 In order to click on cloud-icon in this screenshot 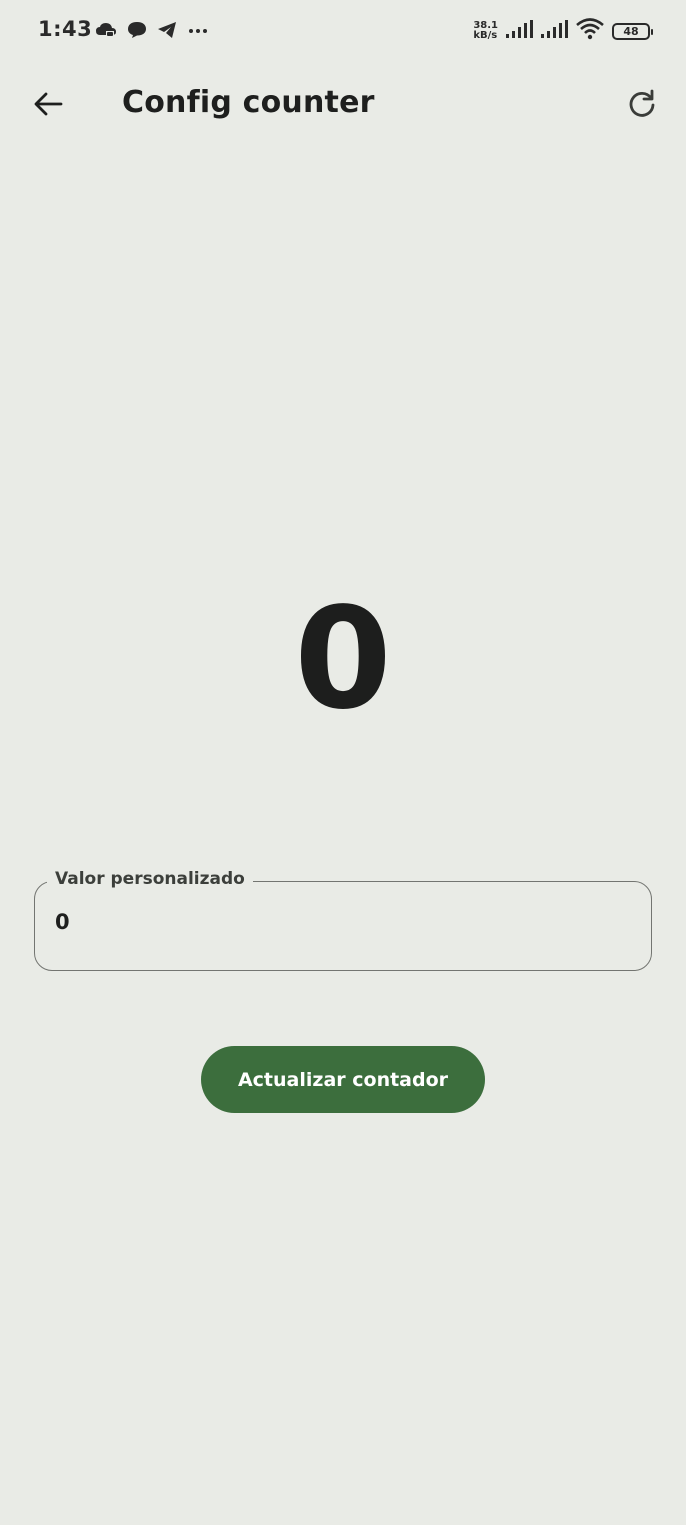, I will do `click(106, 30)`.